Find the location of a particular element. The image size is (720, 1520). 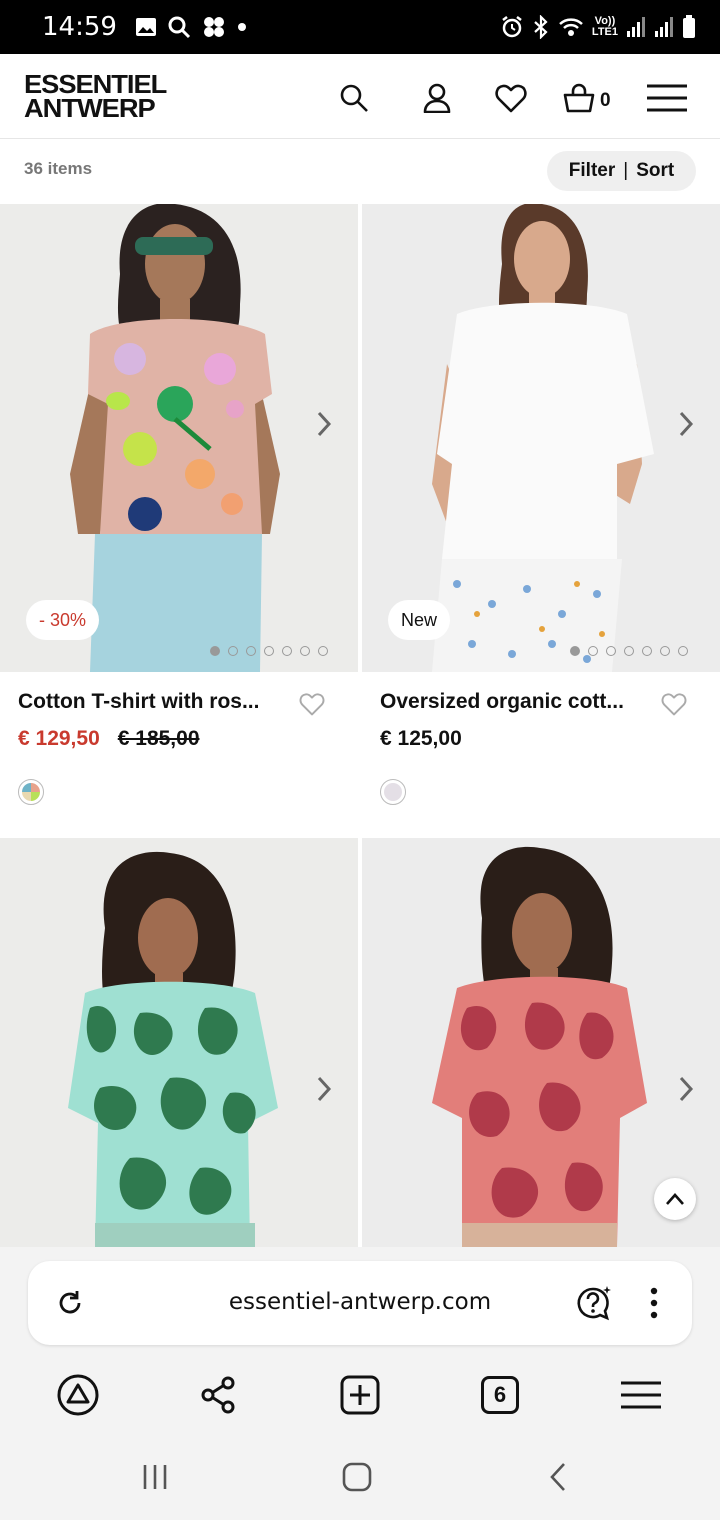

chevron-up-icon is located at coordinates (675, 1199).